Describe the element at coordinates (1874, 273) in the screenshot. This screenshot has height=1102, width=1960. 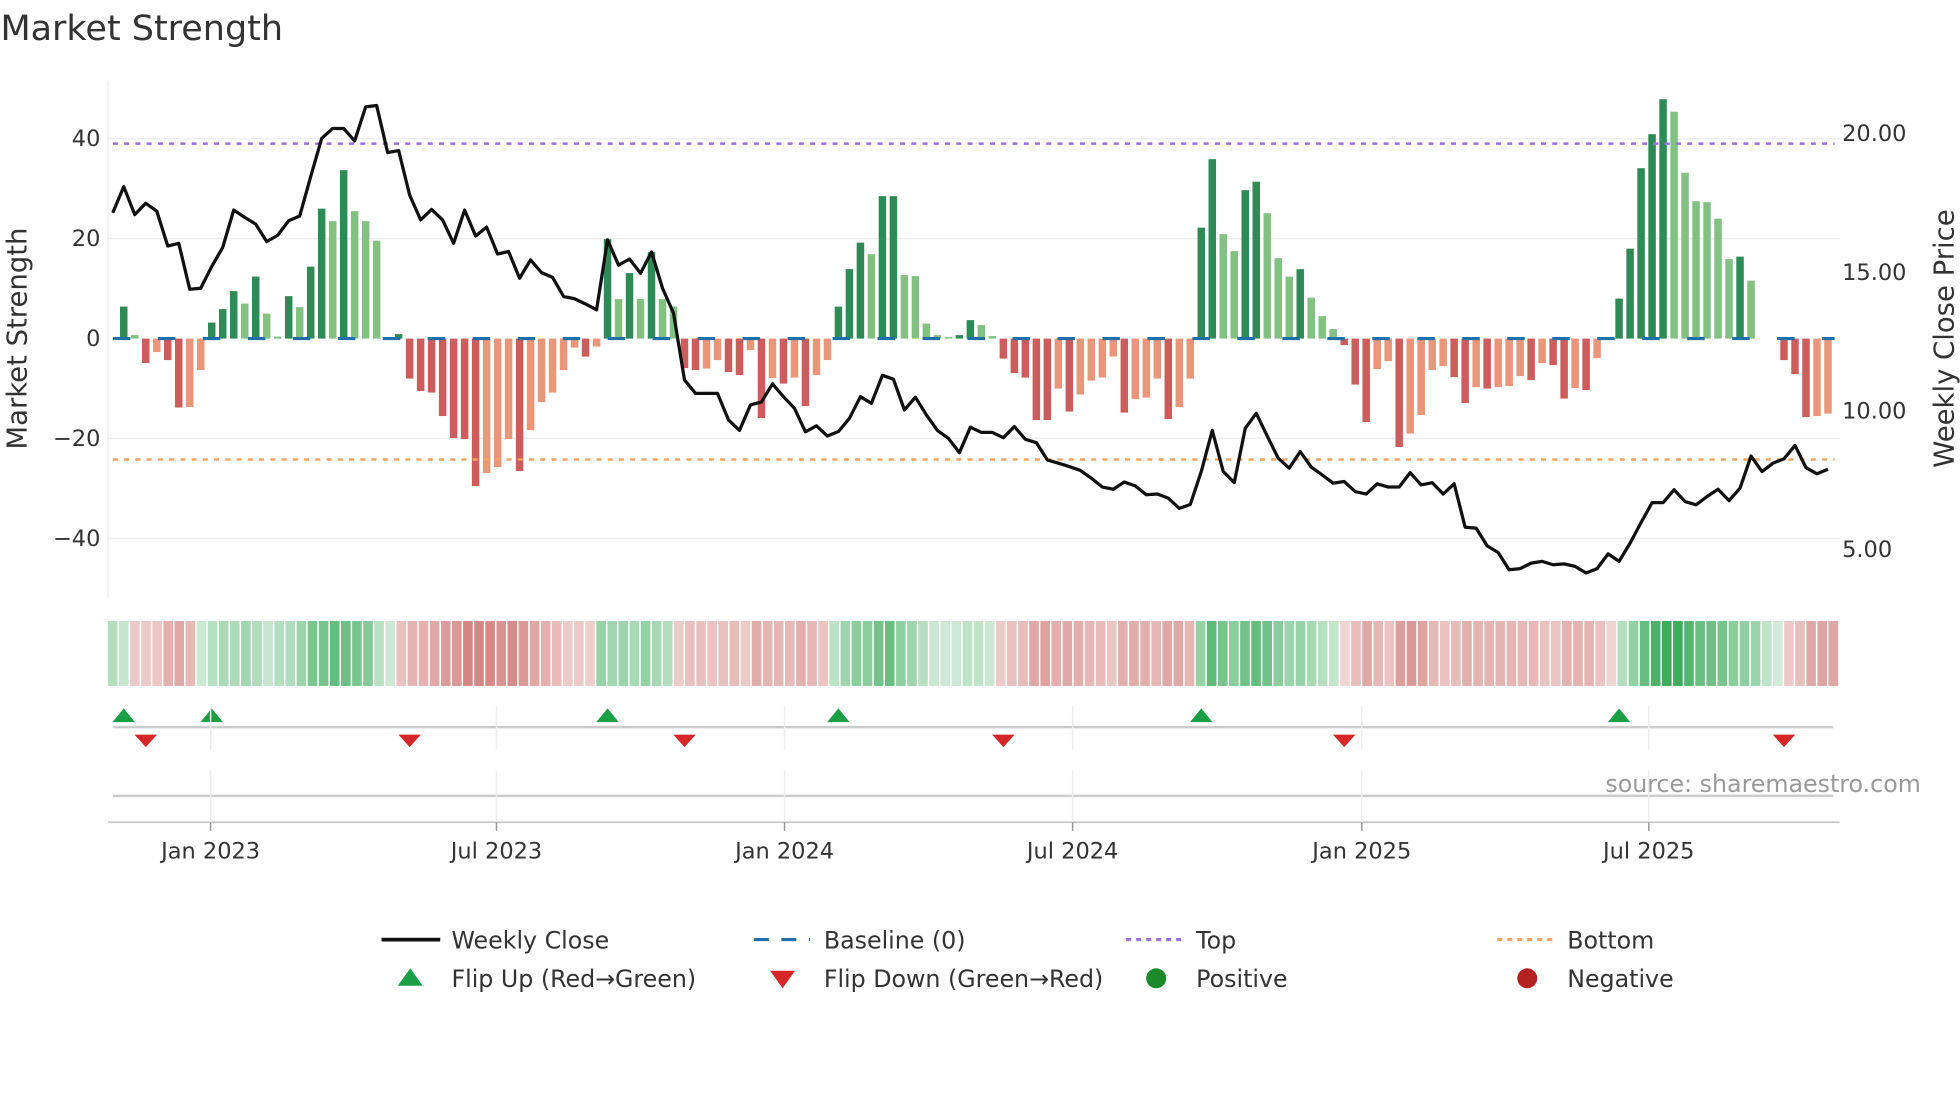
I see `y2-tick-label: 15.00` at that location.